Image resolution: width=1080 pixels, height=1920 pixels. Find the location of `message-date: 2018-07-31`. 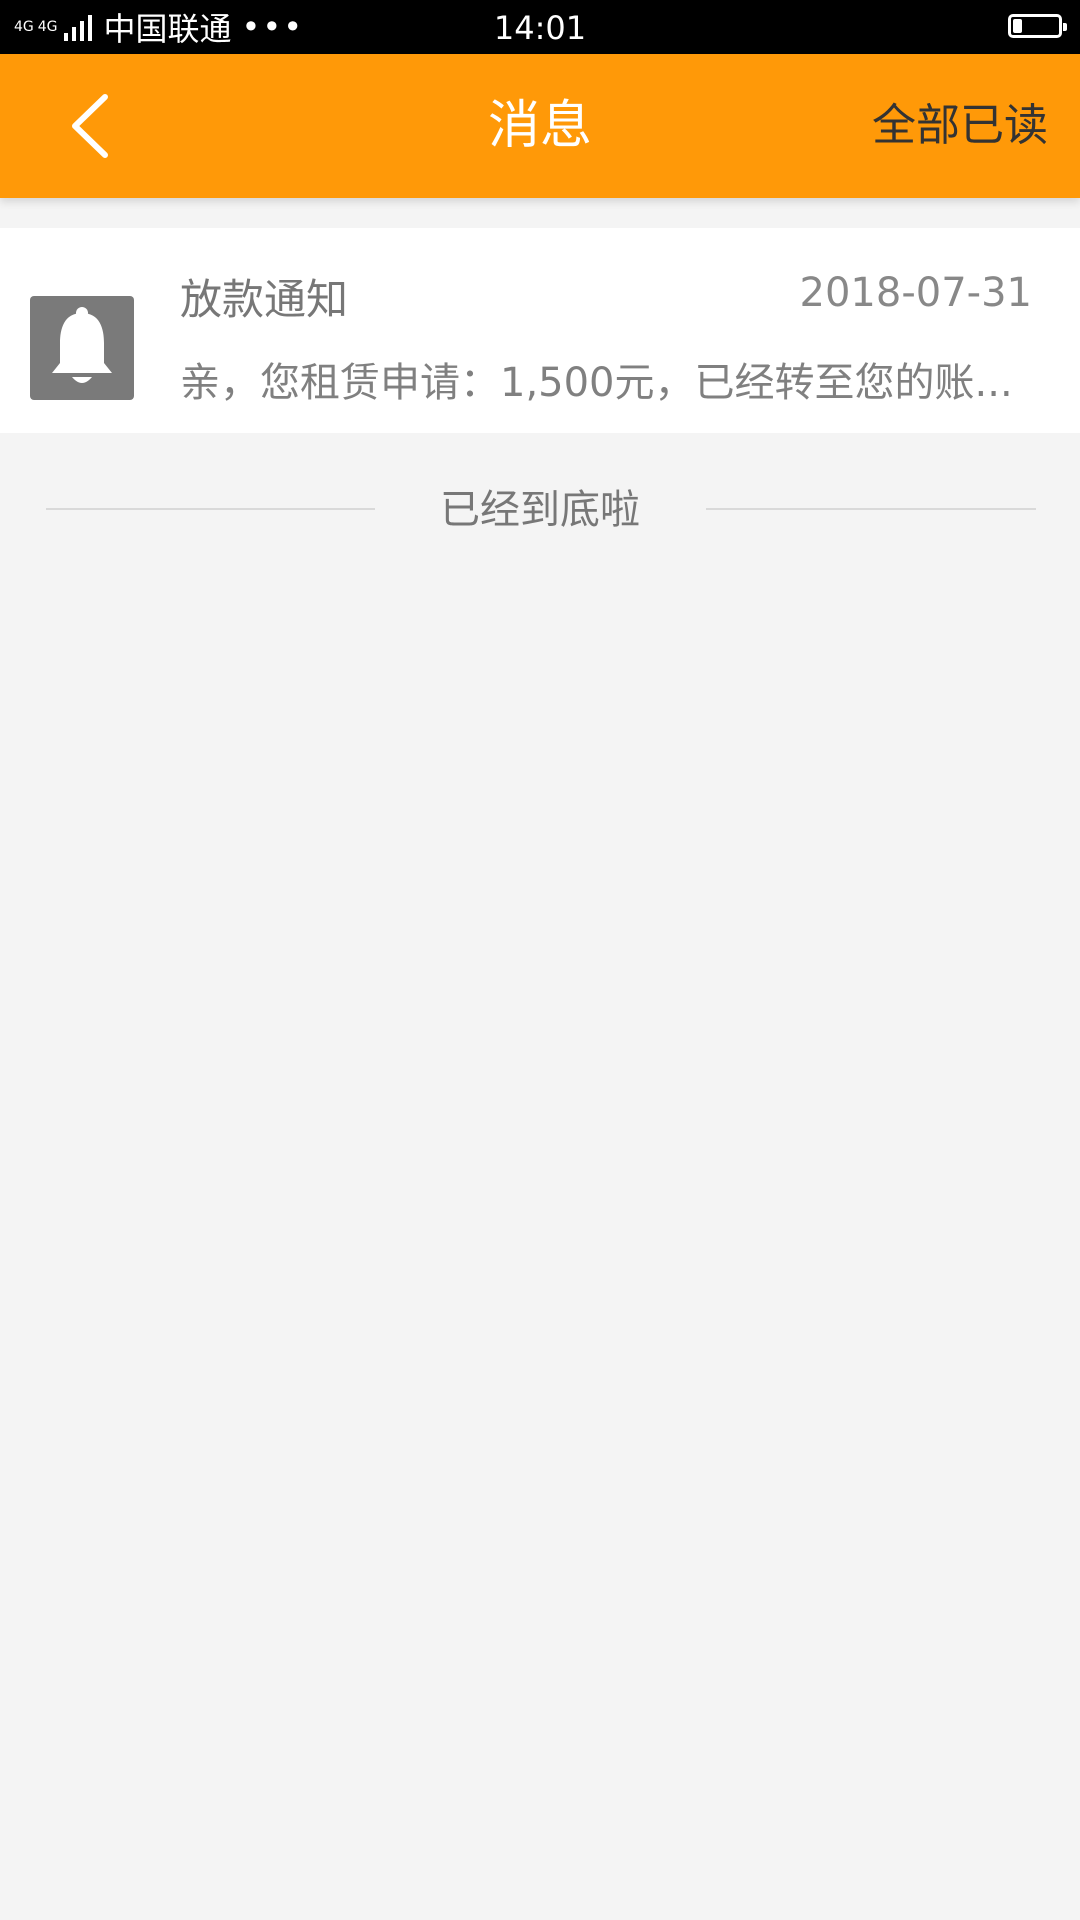

message-date: 2018-07-31 is located at coordinates (915, 293).